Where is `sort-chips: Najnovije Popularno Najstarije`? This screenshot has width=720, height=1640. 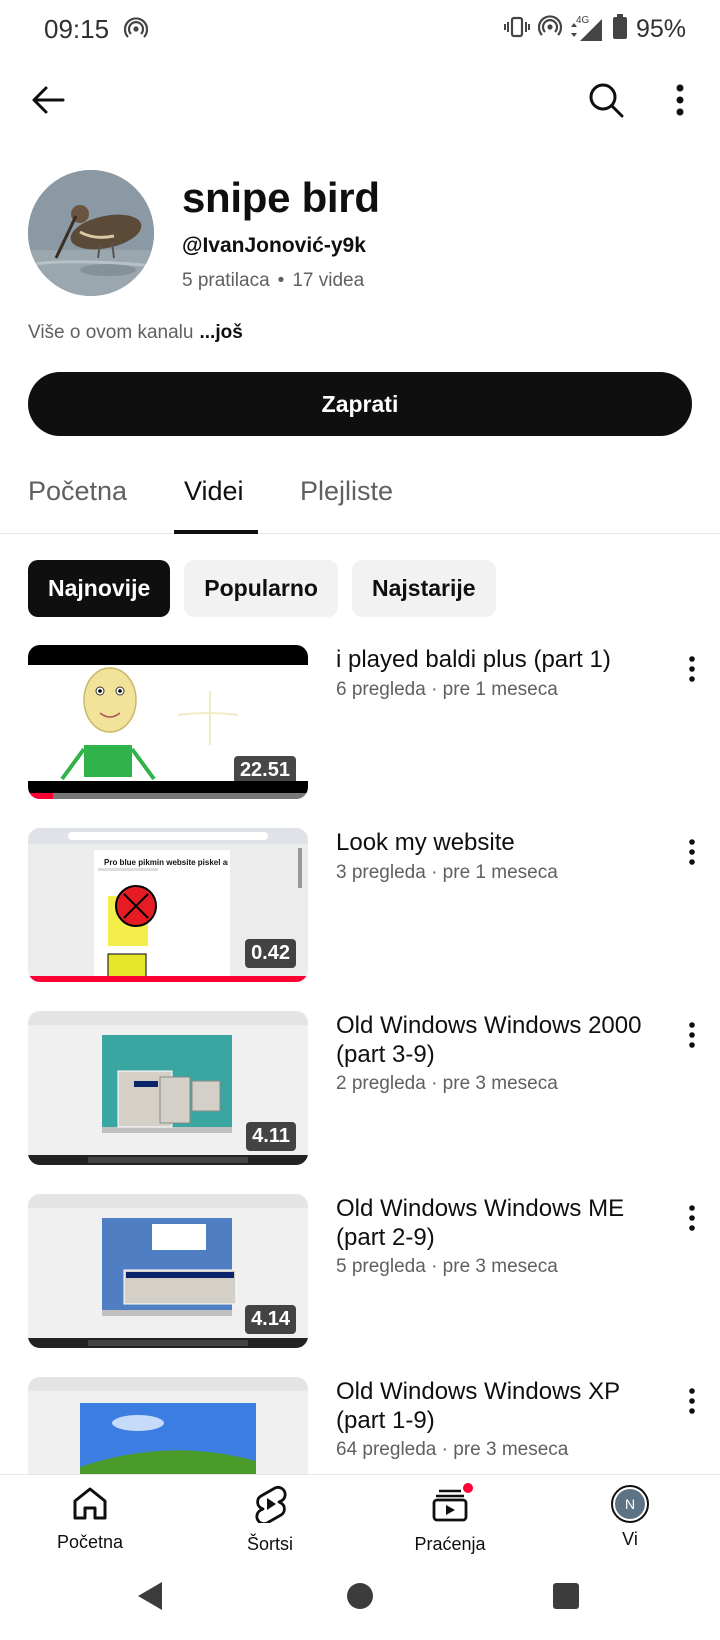 sort-chips: Najnovije Popularno Najstarije is located at coordinates (262, 588).